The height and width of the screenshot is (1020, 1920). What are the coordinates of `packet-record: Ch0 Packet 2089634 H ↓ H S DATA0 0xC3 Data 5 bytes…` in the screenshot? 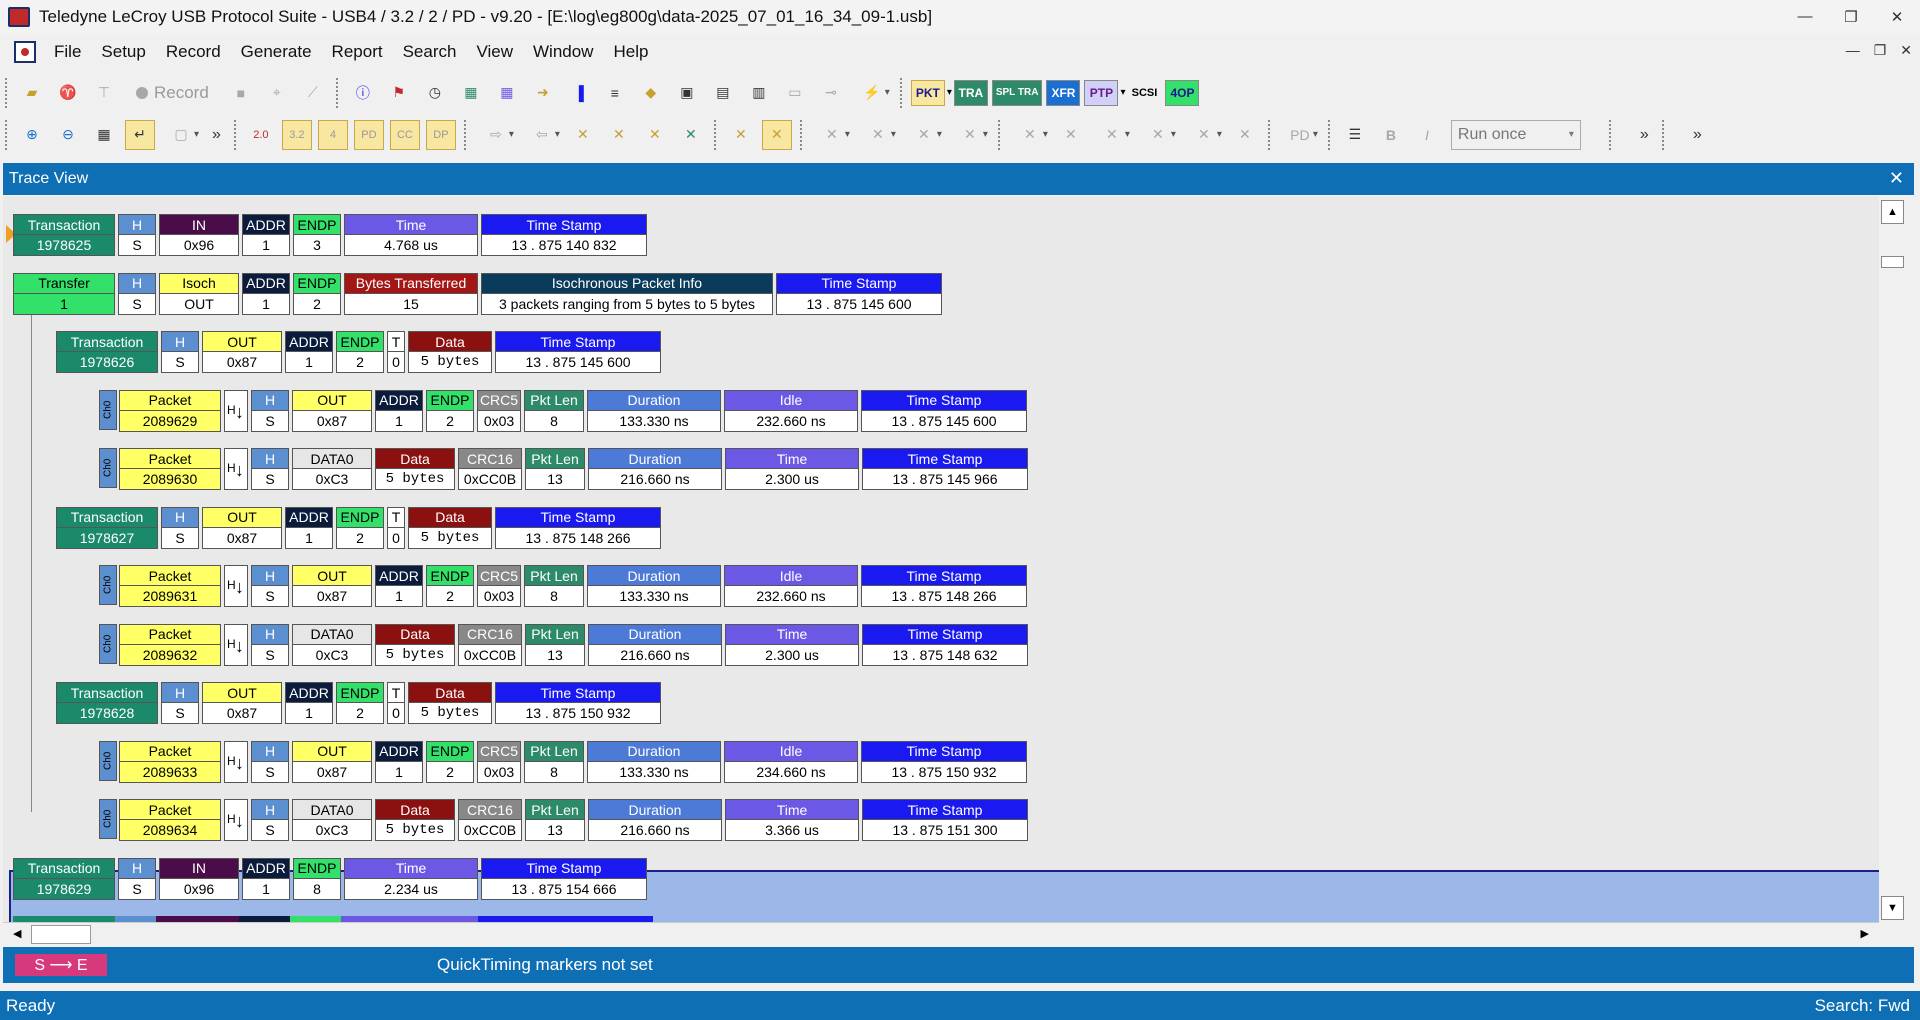 It's located at (565, 820).